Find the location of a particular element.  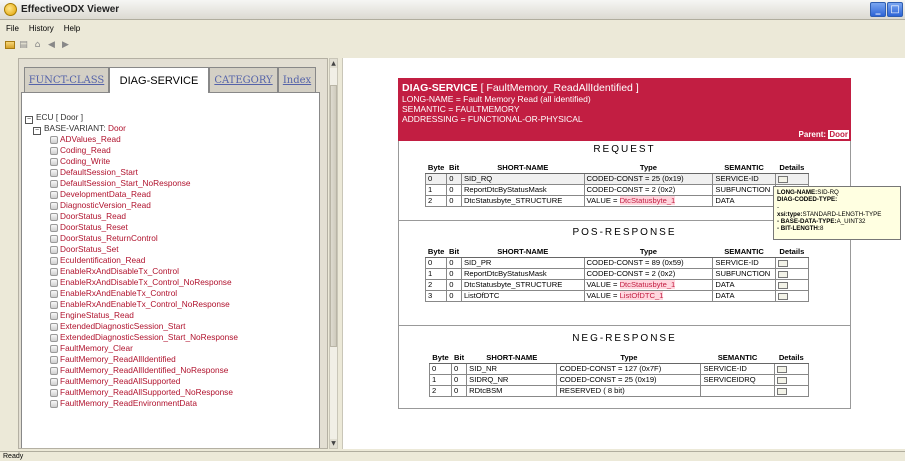

tree-service-item: FaultMemory_ReadEnvironmentData is located at coordinates (131, 403).